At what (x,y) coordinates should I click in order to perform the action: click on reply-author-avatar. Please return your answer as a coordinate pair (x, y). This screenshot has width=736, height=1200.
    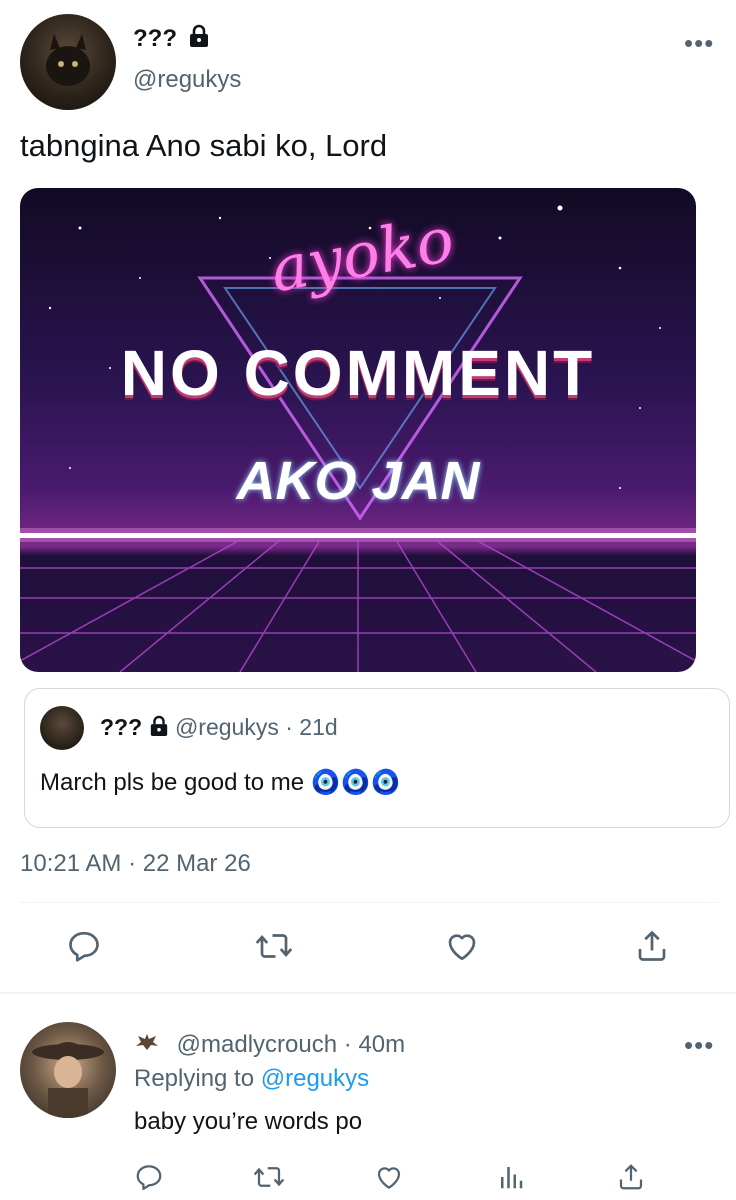
    Looking at the image, I should click on (68, 1070).